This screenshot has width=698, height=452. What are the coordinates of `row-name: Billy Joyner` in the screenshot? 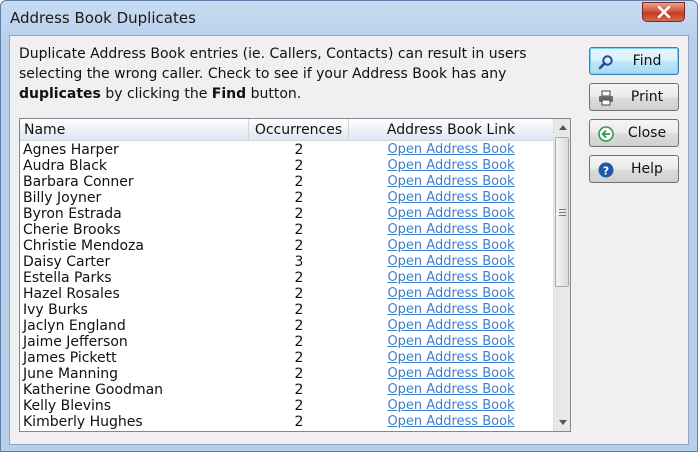 It's located at (62, 198).